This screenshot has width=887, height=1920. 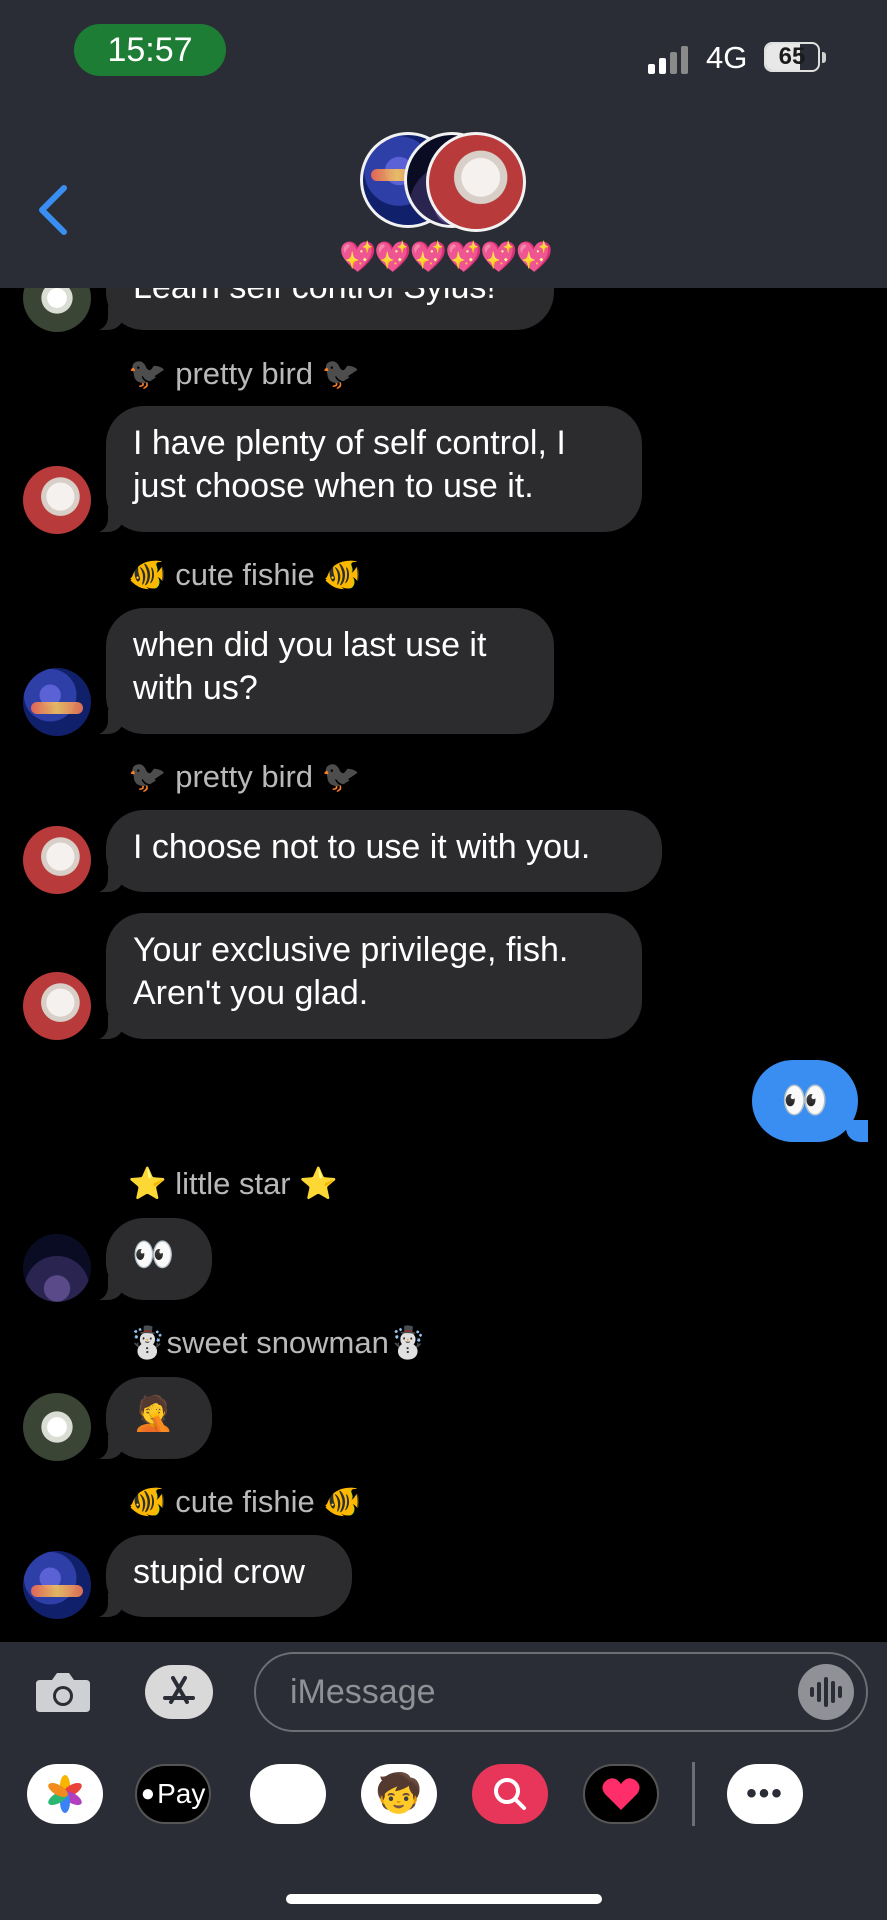 What do you see at coordinates (693, 1794) in the screenshot?
I see `drawer-divider` at bounding box center [693, 1794].